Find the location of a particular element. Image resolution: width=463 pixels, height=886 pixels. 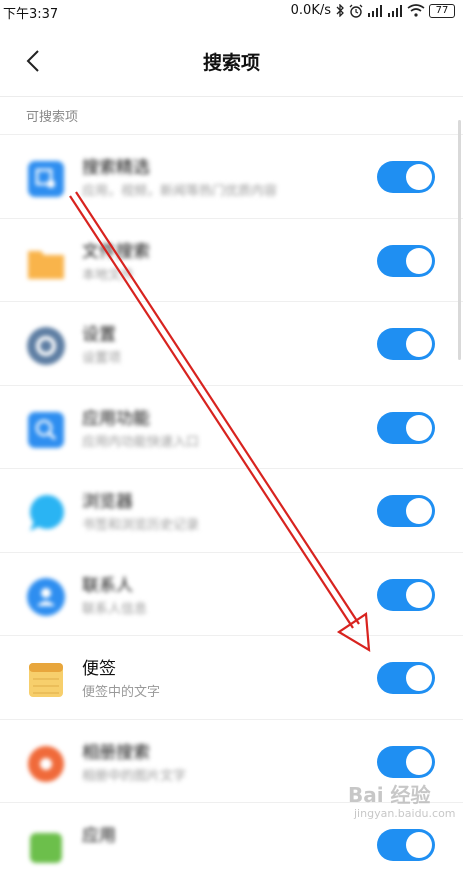

watermark-logo: Bai 经验 jingyan.baidu.com is located at coordinates (400, 802).